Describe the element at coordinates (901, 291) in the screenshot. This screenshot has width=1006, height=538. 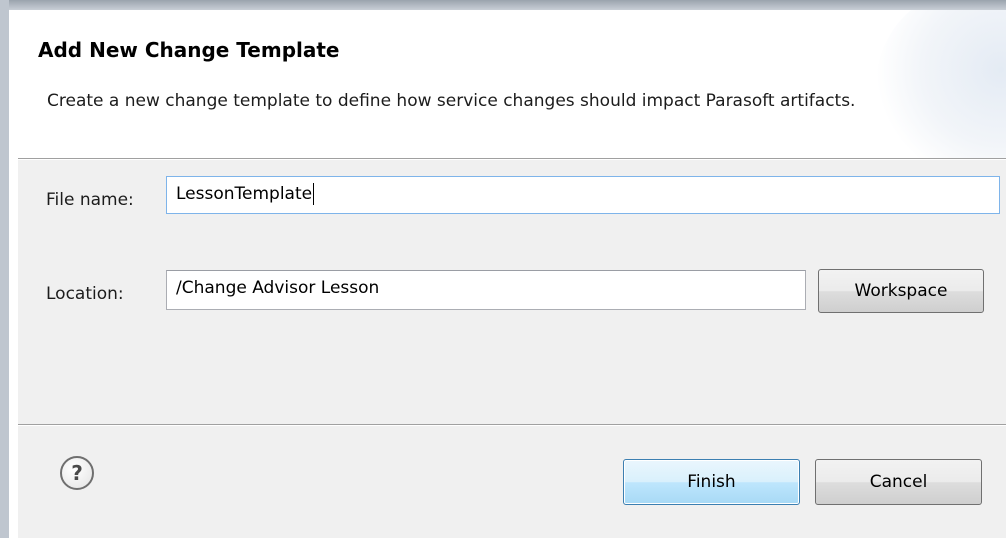
I see `workspace-button: Workspace` at that location.